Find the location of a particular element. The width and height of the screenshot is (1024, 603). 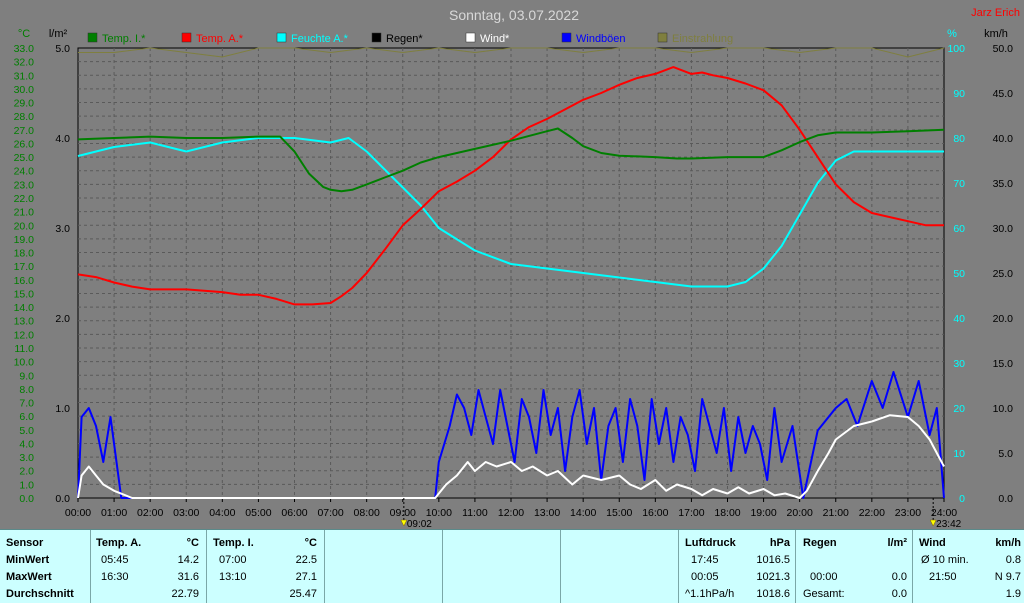

temp-tick-label: 23.0 is located at coordinates (24, 185).